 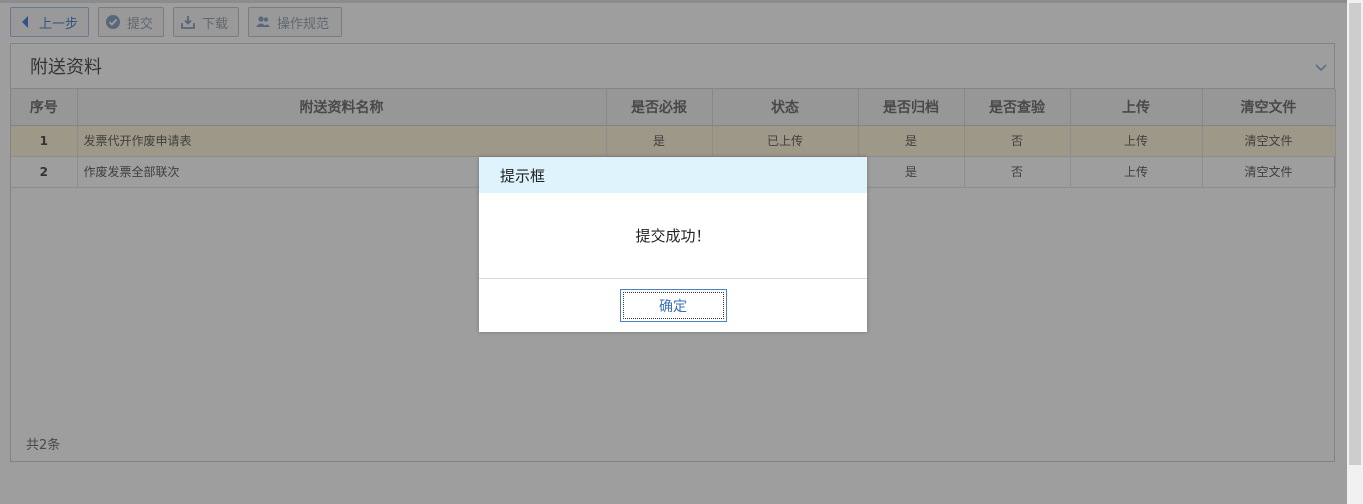 I want to click on ok-button: 确定, so click(x=673, y=305).